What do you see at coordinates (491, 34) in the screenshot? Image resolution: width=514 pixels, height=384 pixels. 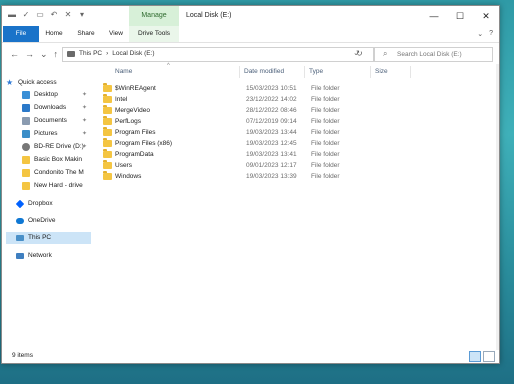 I see `help-icon: ?` at bounding box center [491, 34].